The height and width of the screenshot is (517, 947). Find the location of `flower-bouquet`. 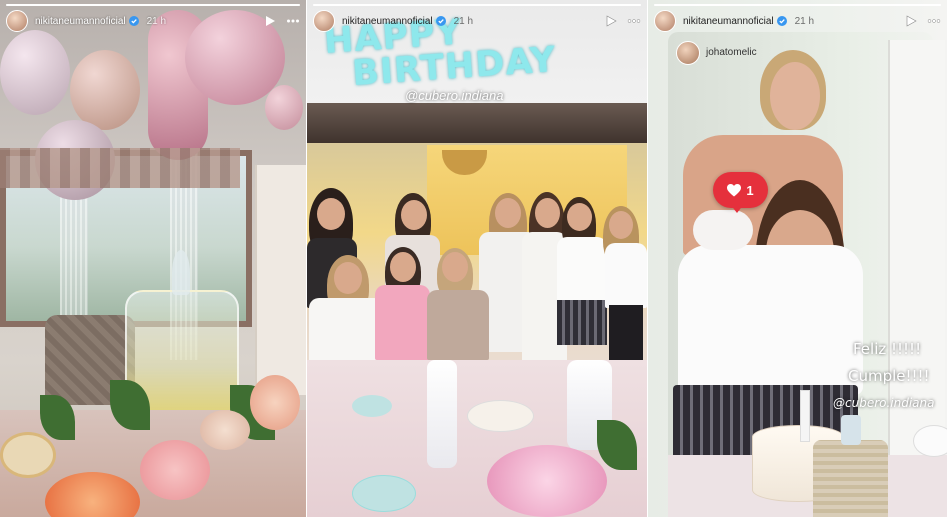

flower-bouquet is located at coordinates (547, 481).